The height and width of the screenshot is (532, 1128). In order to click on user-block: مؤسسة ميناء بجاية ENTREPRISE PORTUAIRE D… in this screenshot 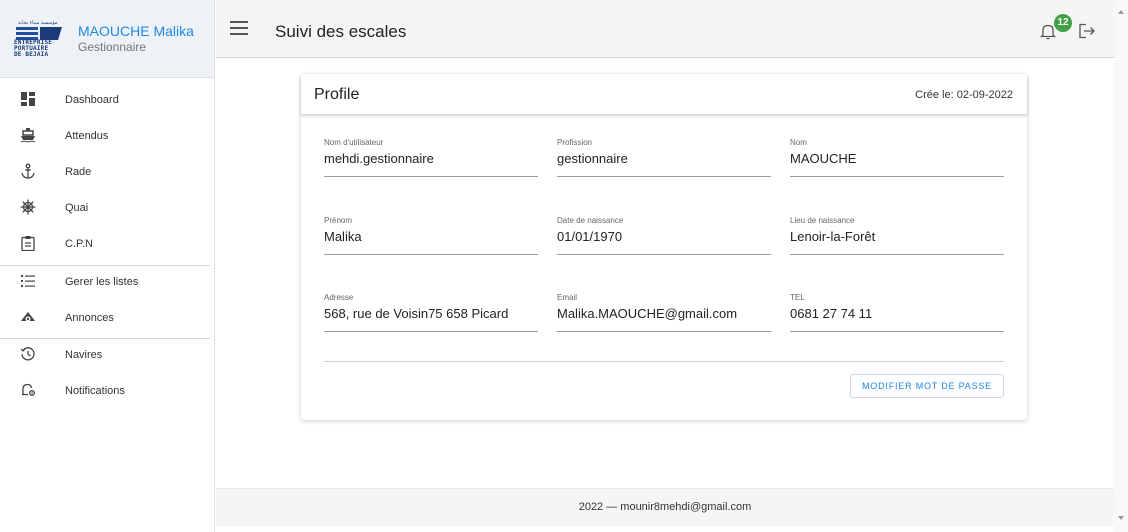, I will do `click(107, 39)`.